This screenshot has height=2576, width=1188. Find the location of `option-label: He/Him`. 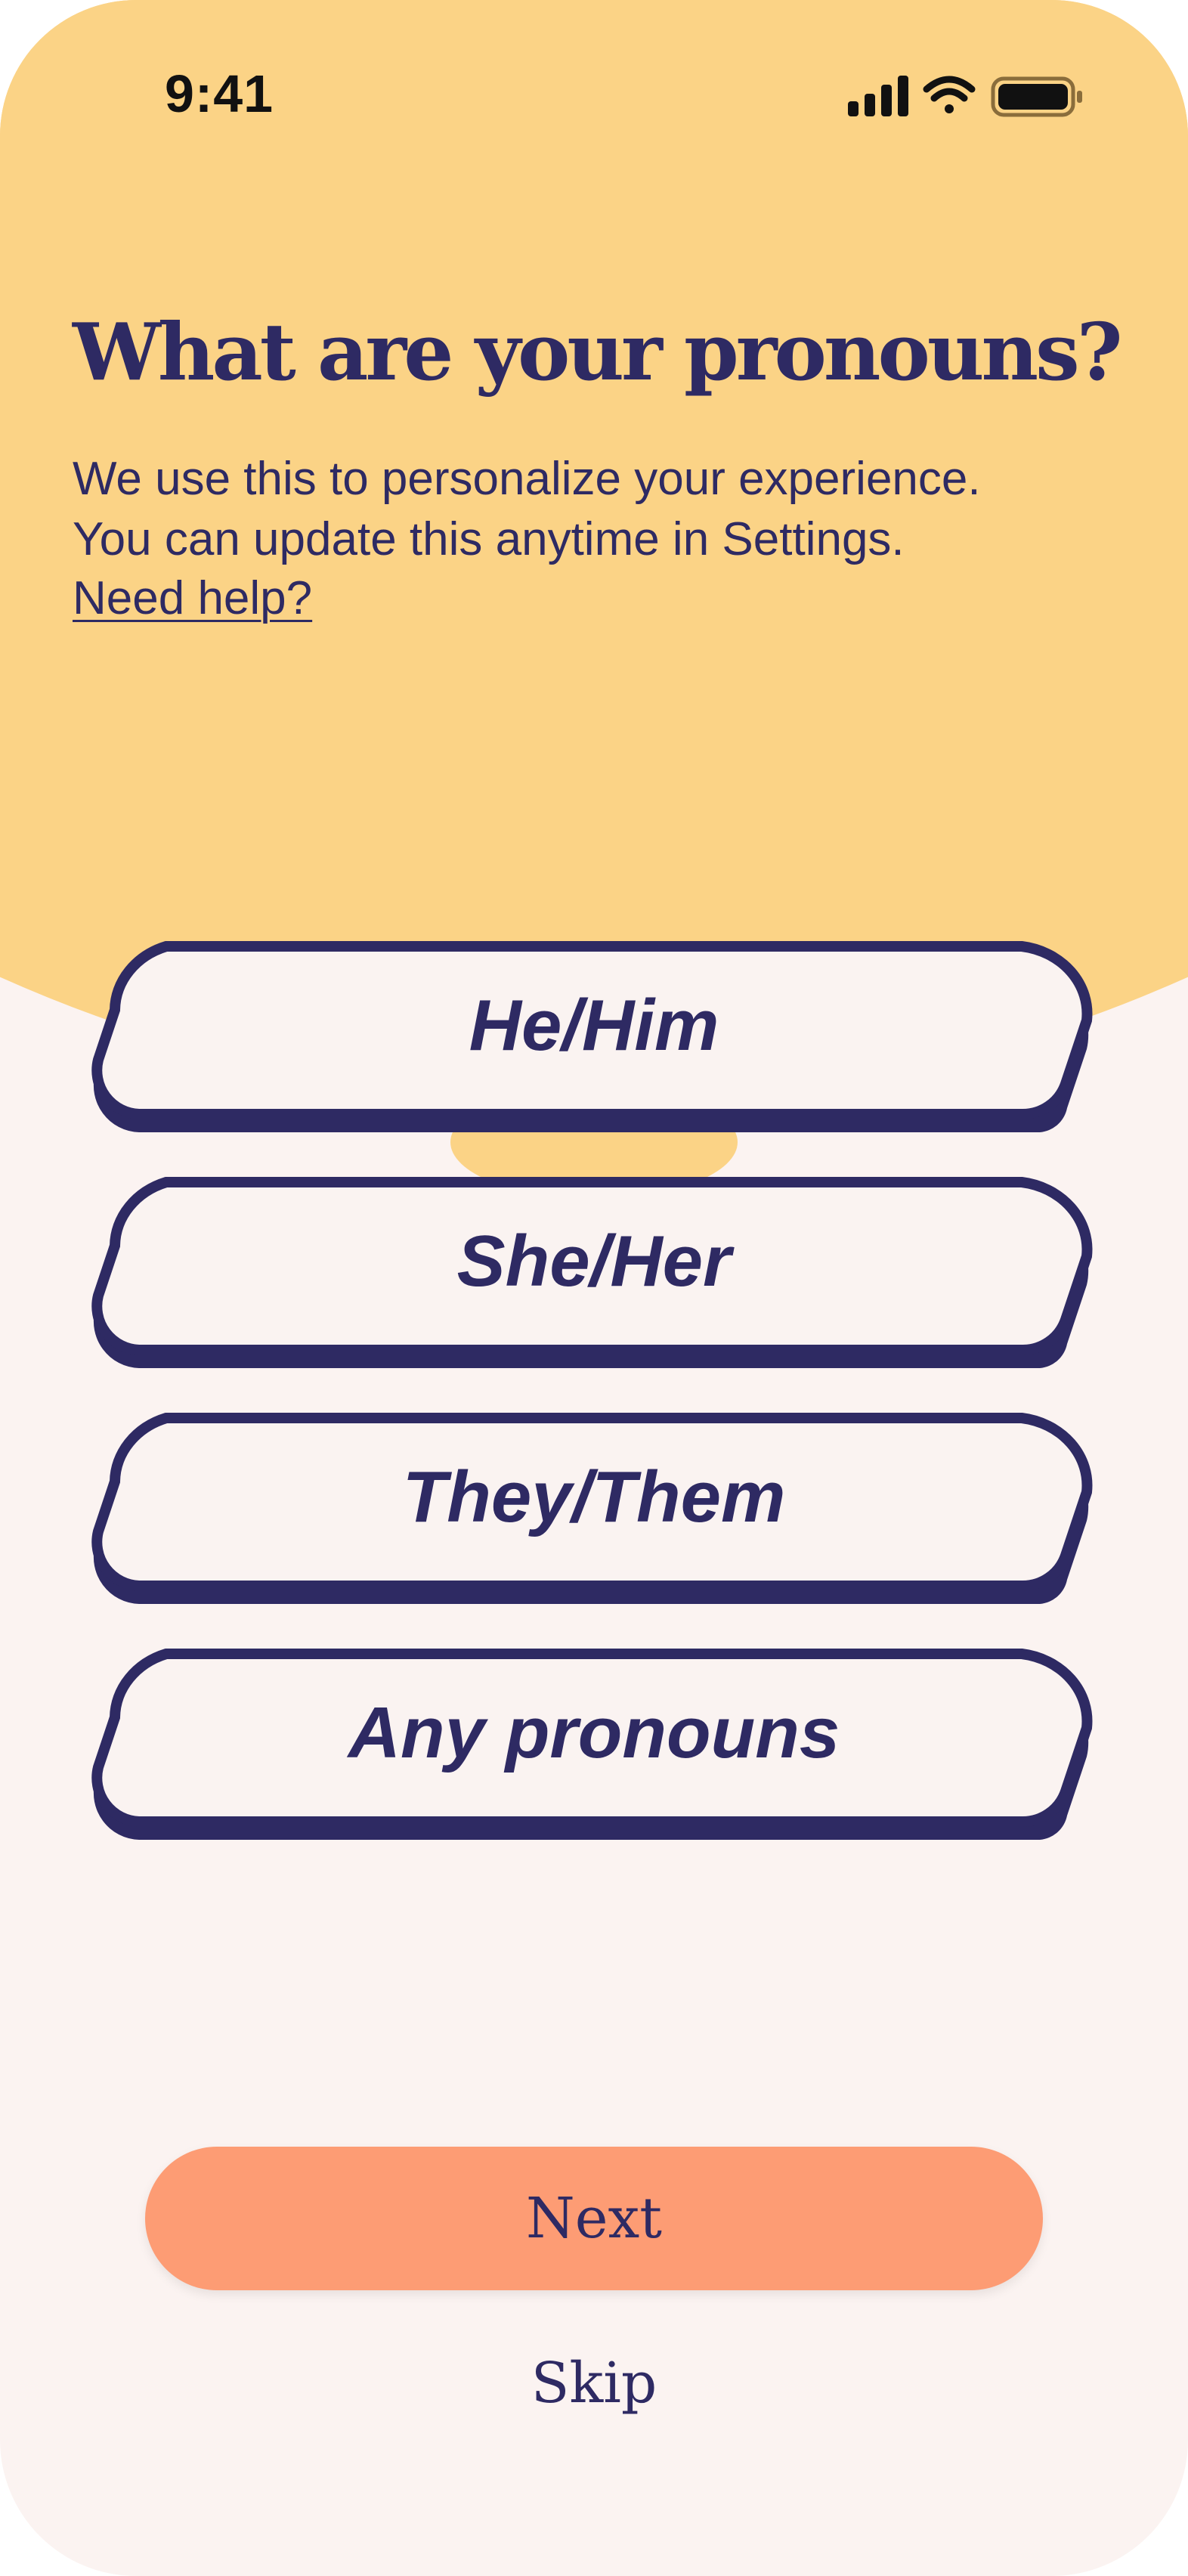

option-label: He/Him is located at coordinates (594, 1025).